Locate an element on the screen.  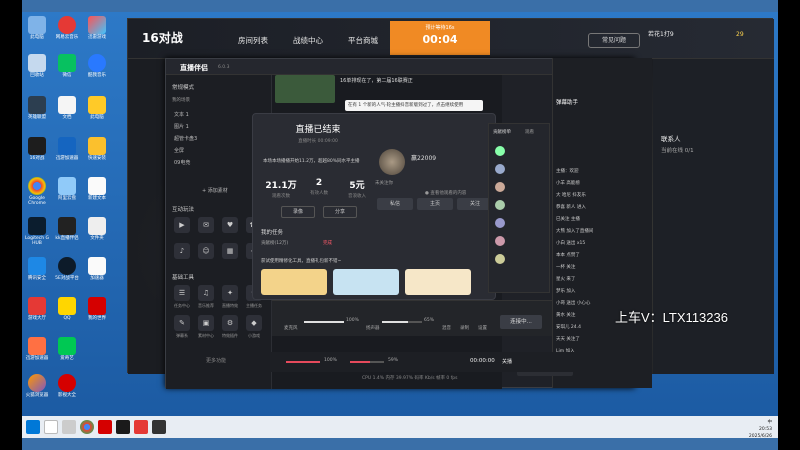
app-version: 6.0.3 is located at coordinates (224, 67).